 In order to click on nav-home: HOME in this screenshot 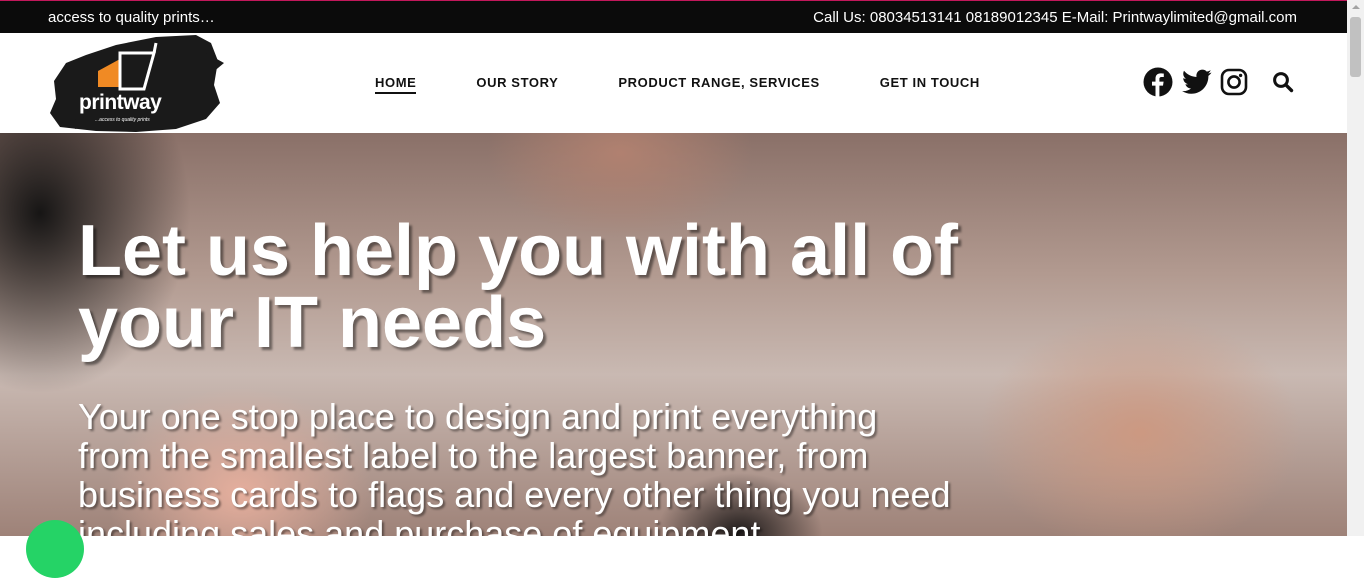, I will do `click(396, 84)`.